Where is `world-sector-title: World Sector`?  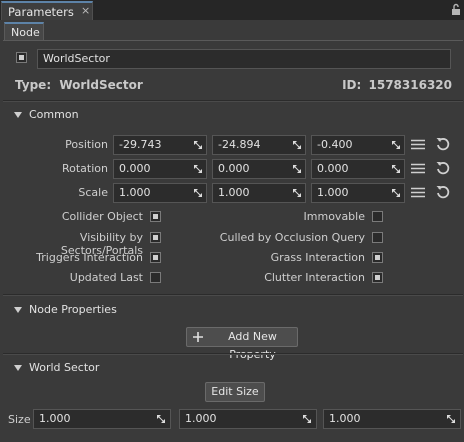
world-sector-title: World Sector is located at coordinates (64, 367).